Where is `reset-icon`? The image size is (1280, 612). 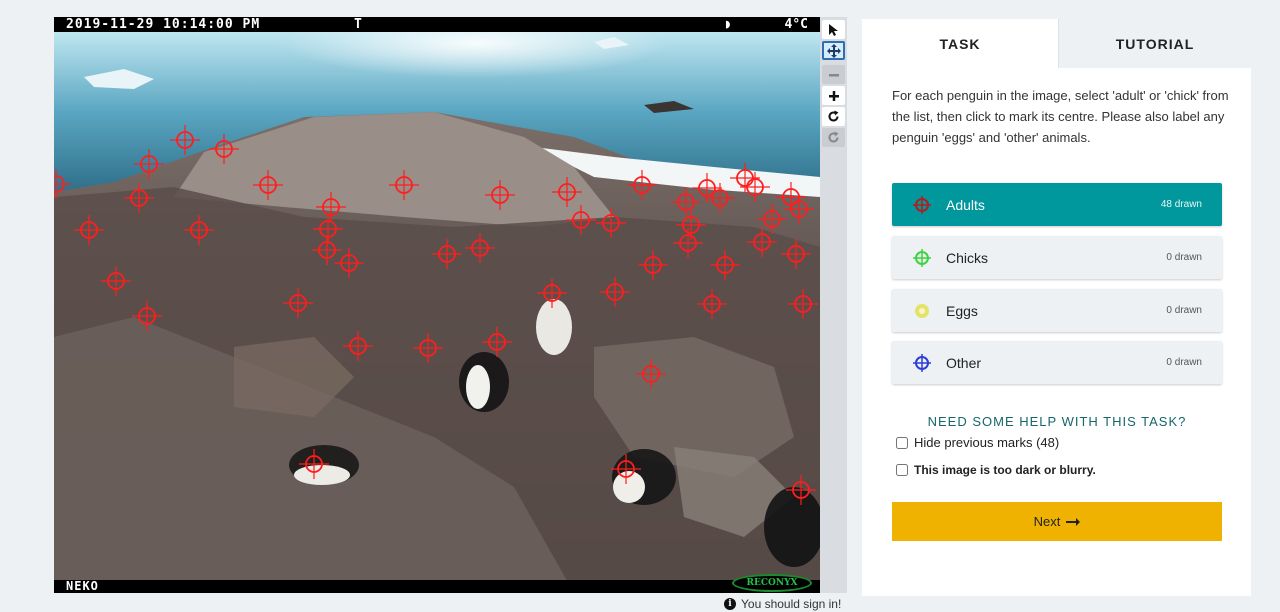
reset-icon is located at coordinates (833, 137).